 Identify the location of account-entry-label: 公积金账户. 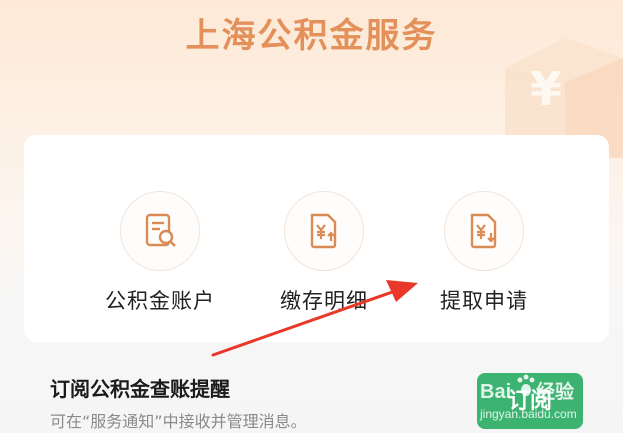
(160, 301).